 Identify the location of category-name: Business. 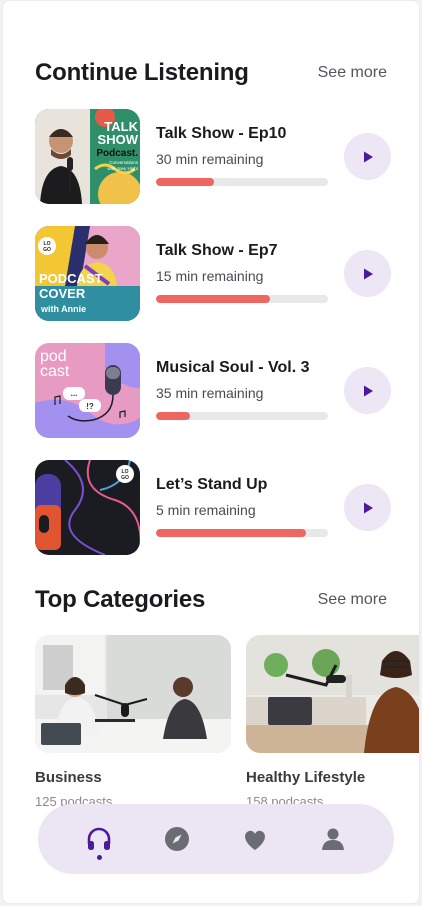
(68, 777).